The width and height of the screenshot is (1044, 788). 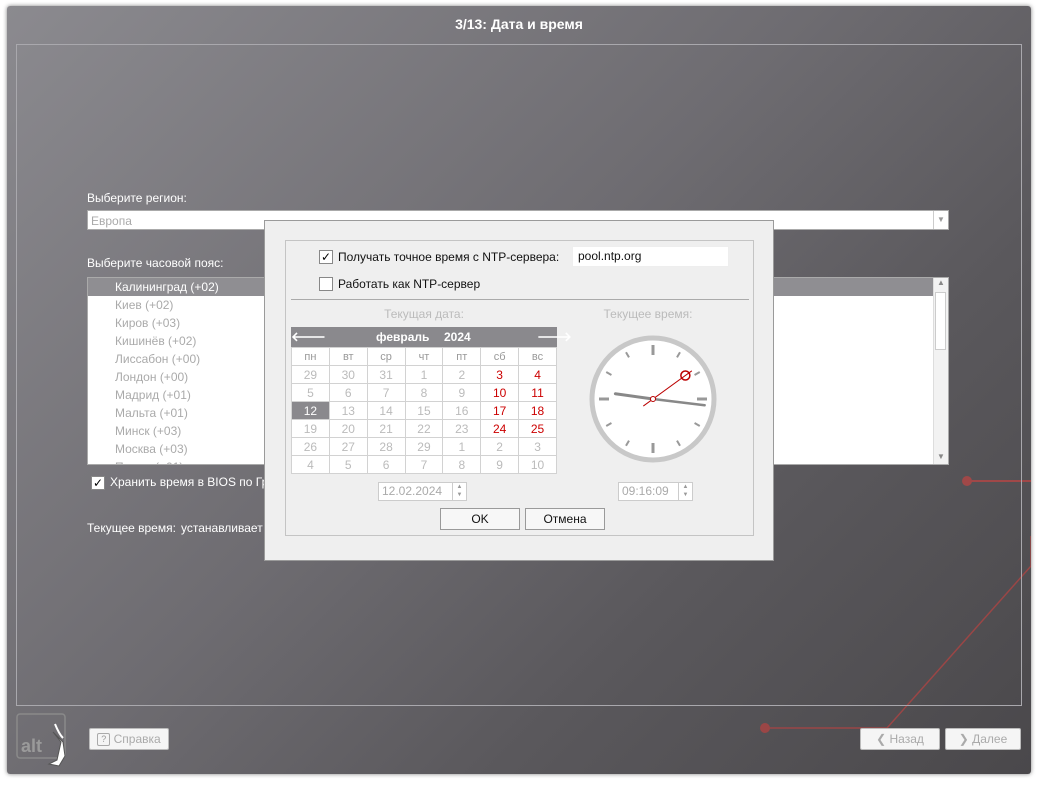 I want to click on calendar-day: 19, so click(x=310, y=428).